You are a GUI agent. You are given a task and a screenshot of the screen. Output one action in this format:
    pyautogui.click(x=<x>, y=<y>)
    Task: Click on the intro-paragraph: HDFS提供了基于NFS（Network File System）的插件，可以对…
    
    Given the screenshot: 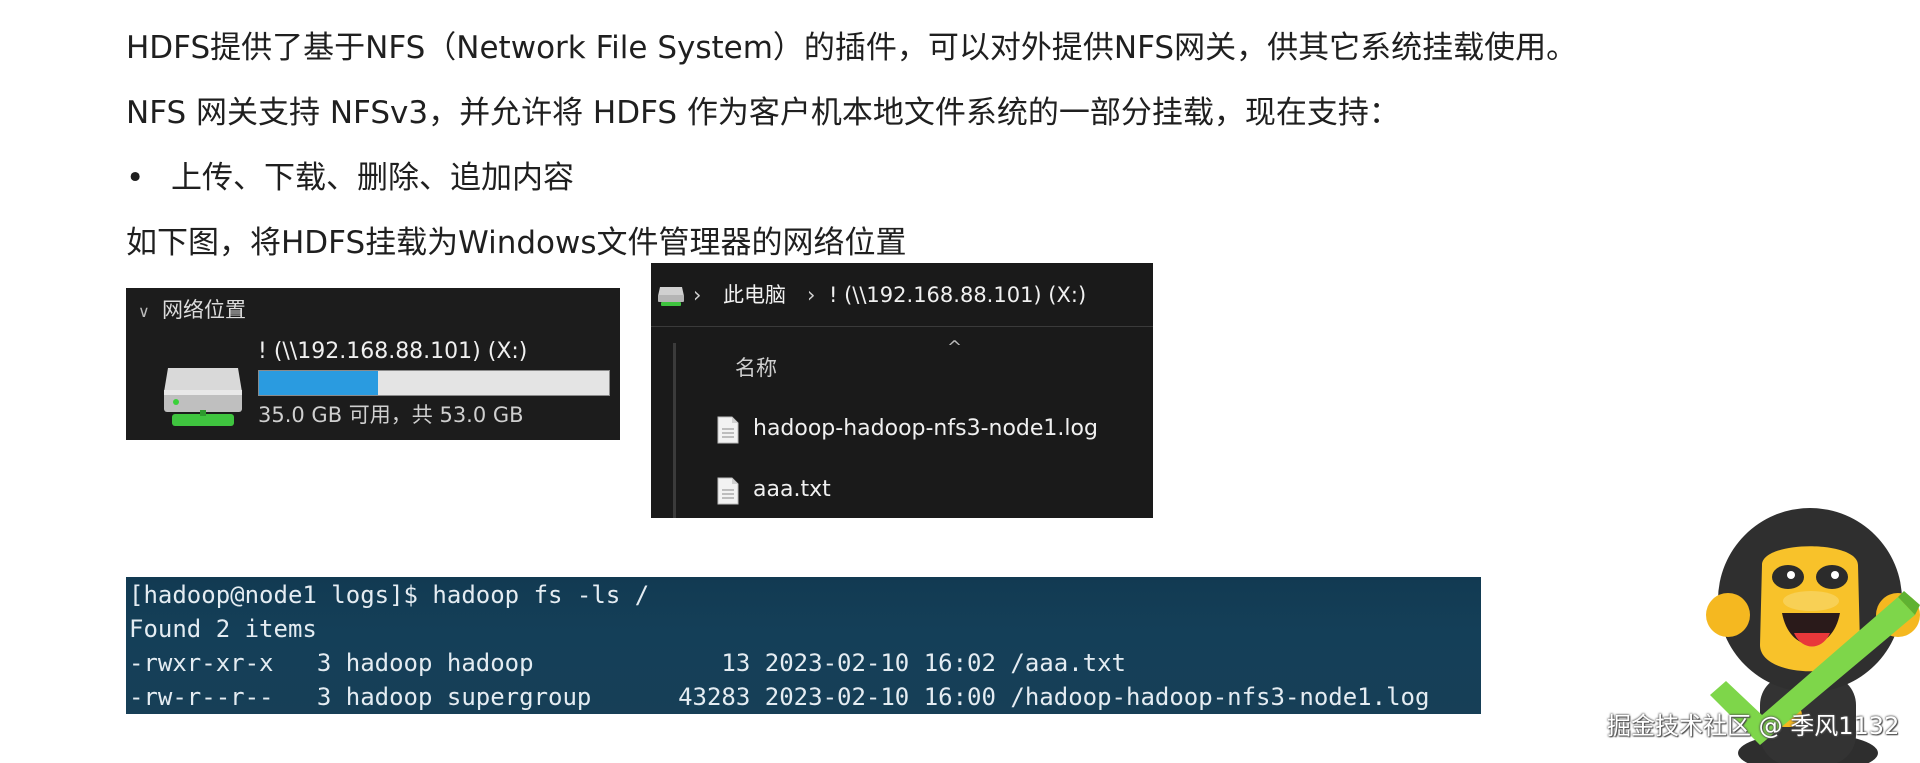 What is the action you would take?
    pyautogui.click(x=852, y=48)
    